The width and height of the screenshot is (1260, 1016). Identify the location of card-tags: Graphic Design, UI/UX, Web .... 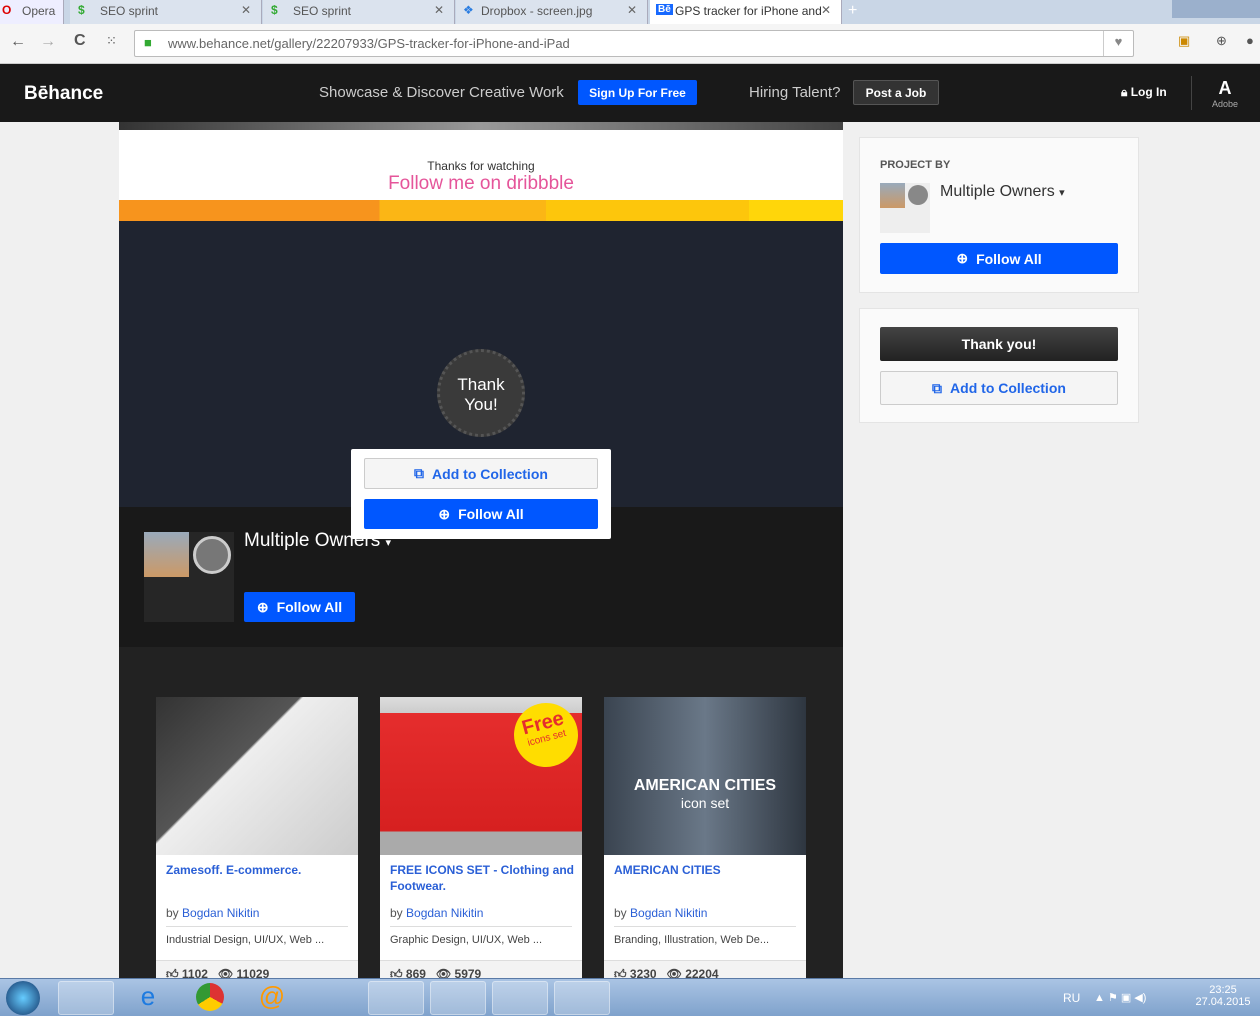
(466, 940).